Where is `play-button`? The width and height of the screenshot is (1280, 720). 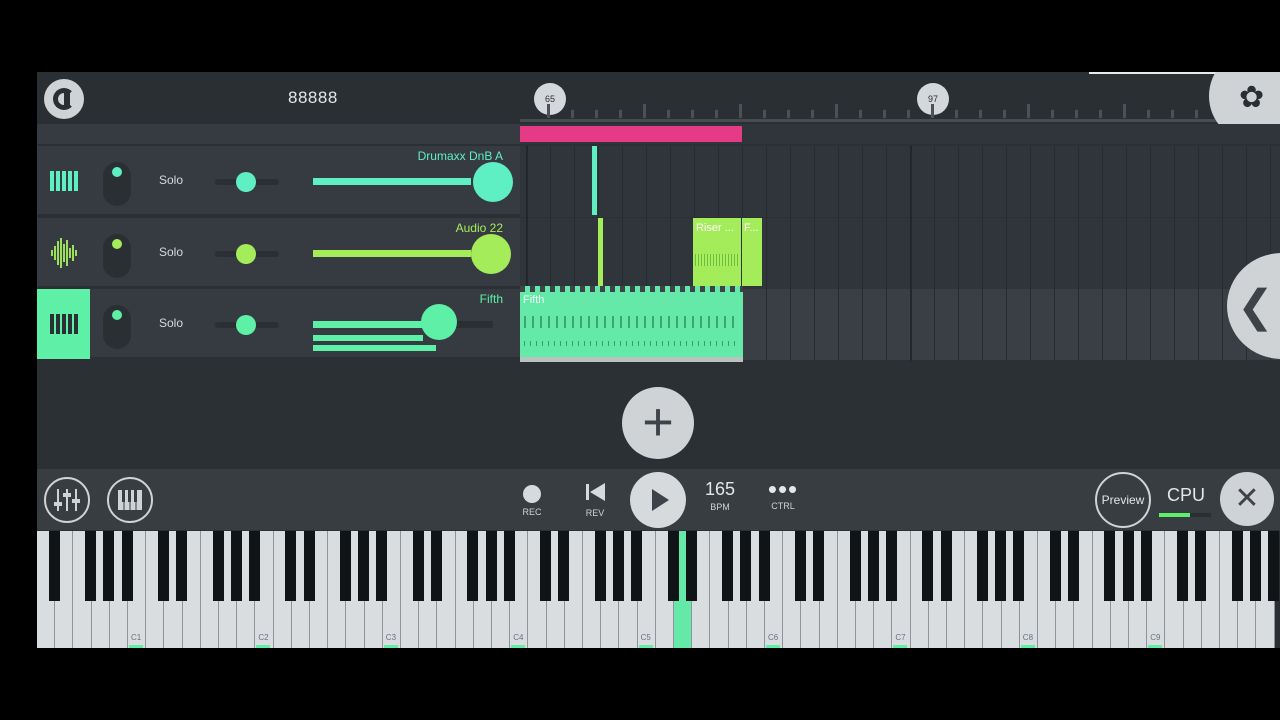
play-button is located at coordinates (658, 500).